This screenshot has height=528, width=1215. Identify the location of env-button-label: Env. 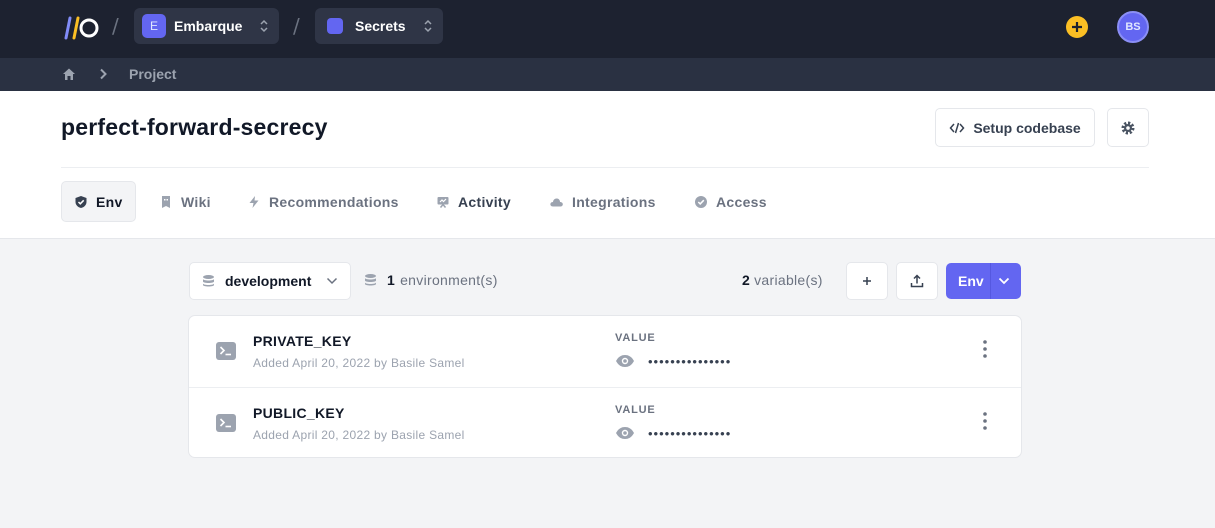
(971, 281).